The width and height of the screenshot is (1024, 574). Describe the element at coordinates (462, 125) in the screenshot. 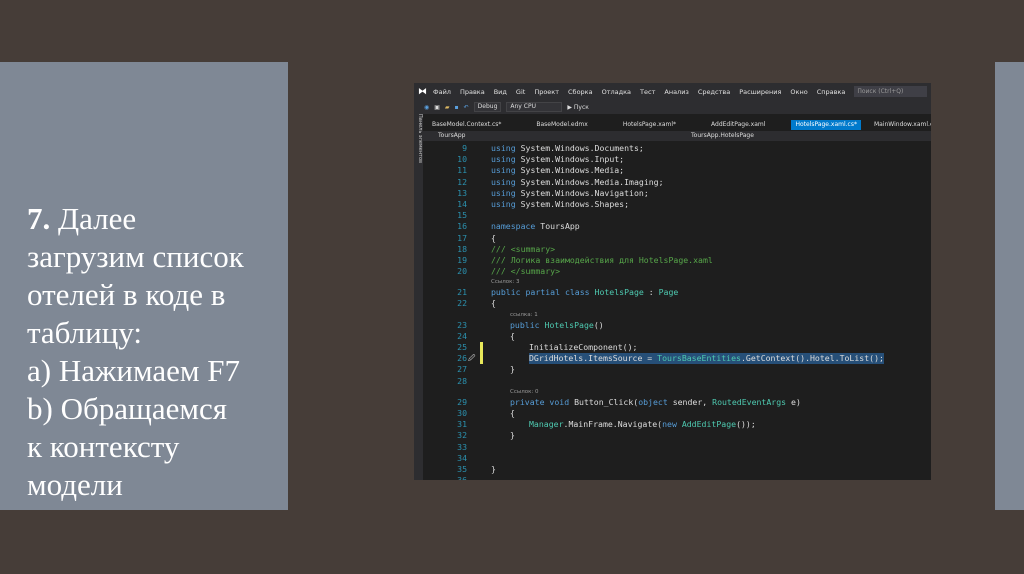

I see `editor-tab: BaseModel.Context.cs*` at that location.